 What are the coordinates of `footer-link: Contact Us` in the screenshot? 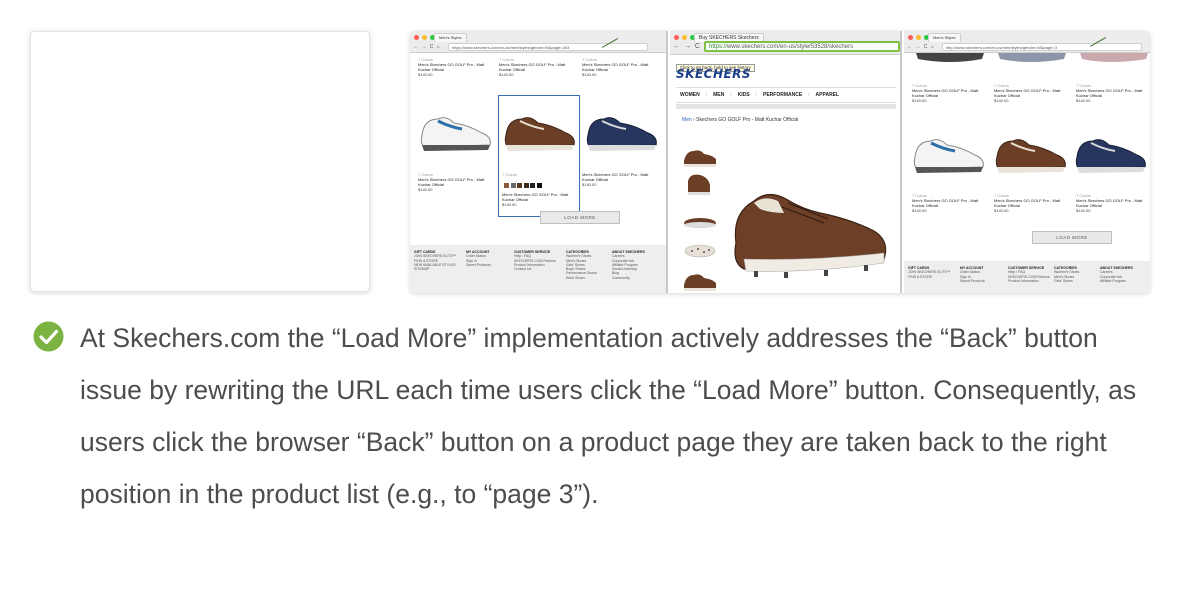 It's located at (538, 269).